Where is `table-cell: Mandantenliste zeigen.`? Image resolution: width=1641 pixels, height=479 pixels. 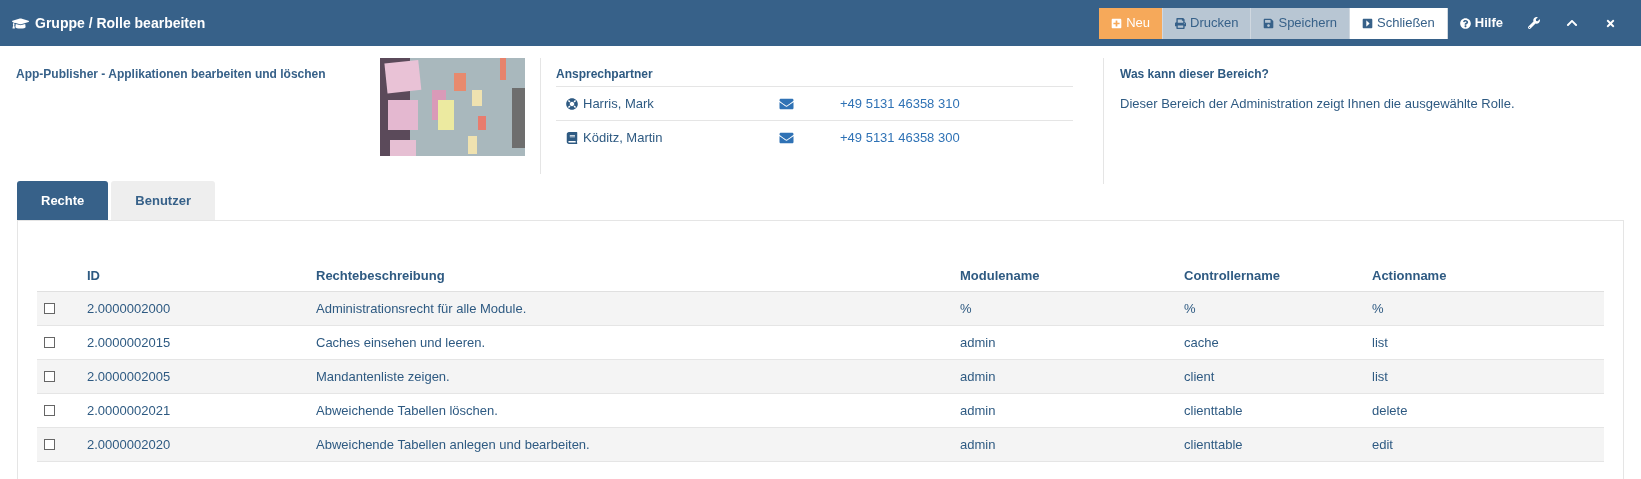 table-cell: Mandantenliste zeigen. is located at coordinates (383, 376).